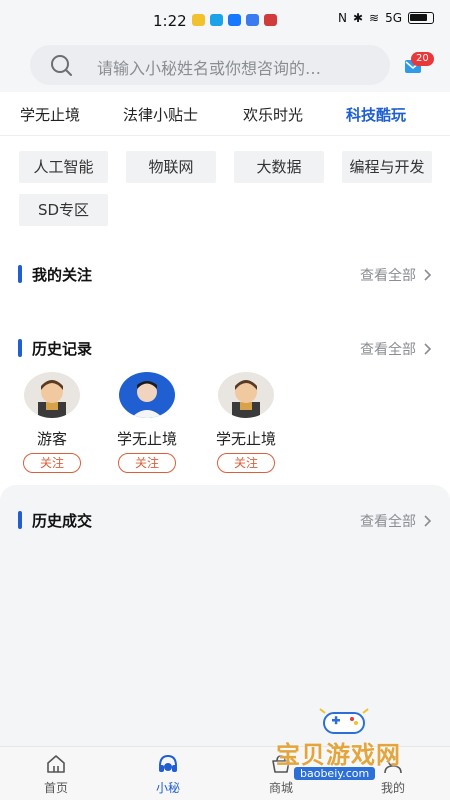  Describe the element at coordinates (168, 774) in the screenshot. I see `nav-assistant: 小秘` at that location.